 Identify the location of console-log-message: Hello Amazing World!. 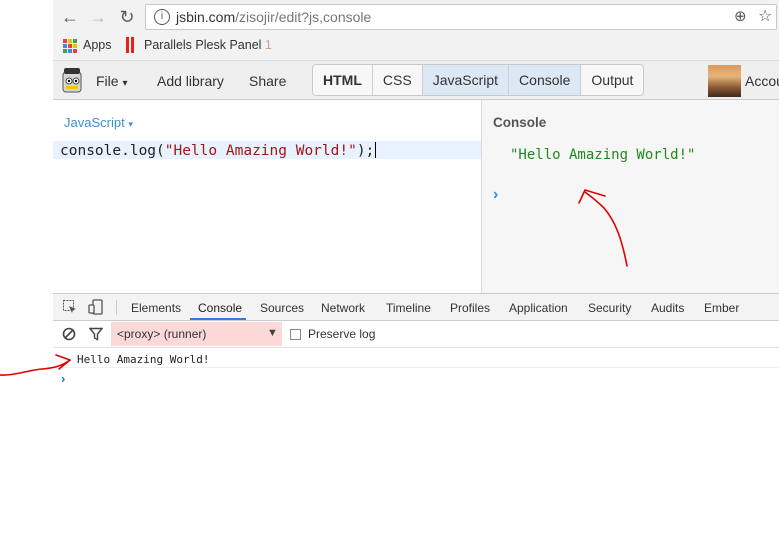
(143, 359).